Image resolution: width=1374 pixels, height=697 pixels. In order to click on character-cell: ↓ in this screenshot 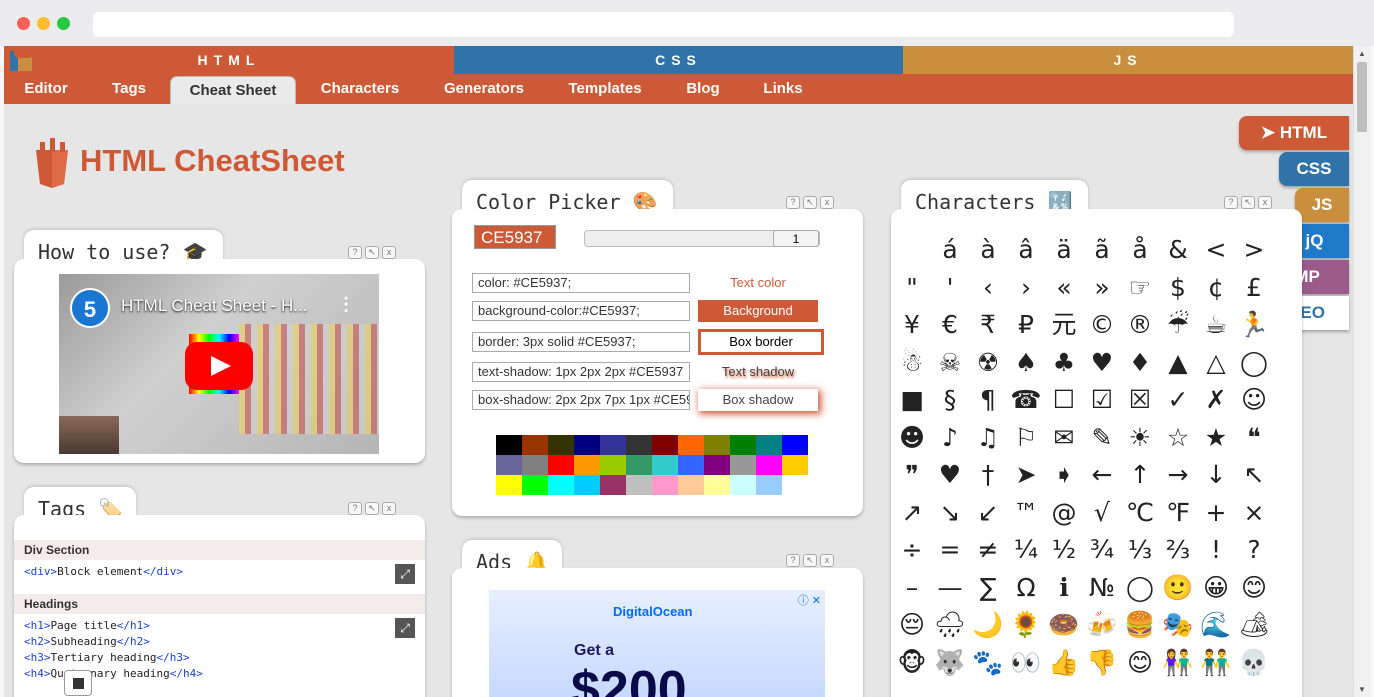, I will do `click(1216, 475)`.